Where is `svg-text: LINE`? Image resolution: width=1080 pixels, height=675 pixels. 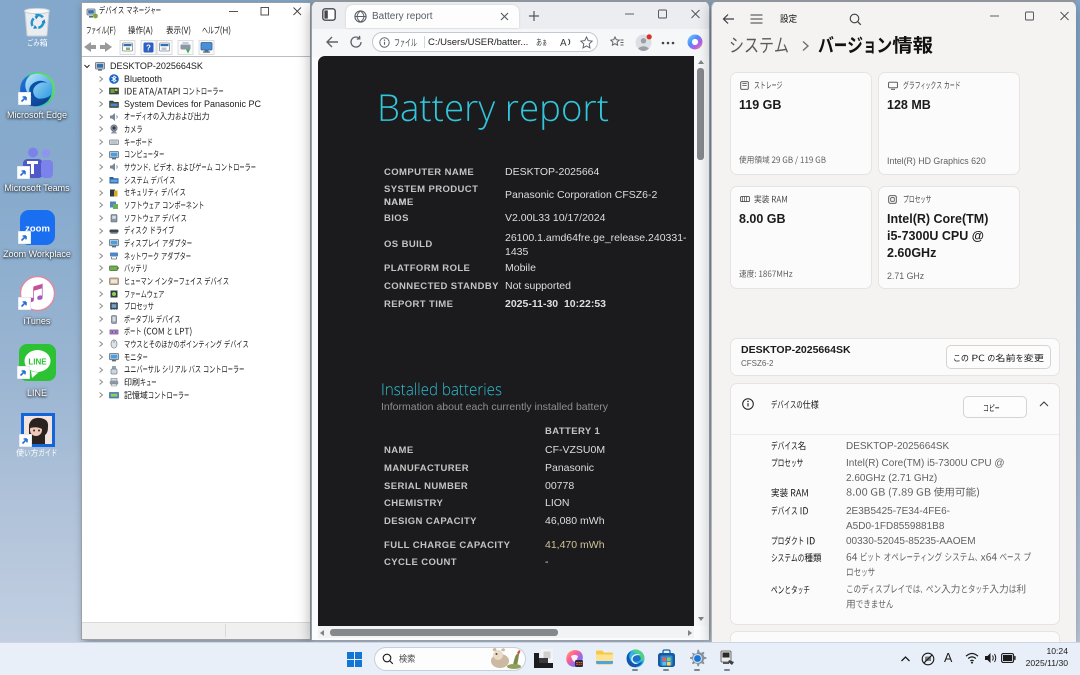 svg-text: LINE is located at coordinates (37, 362).